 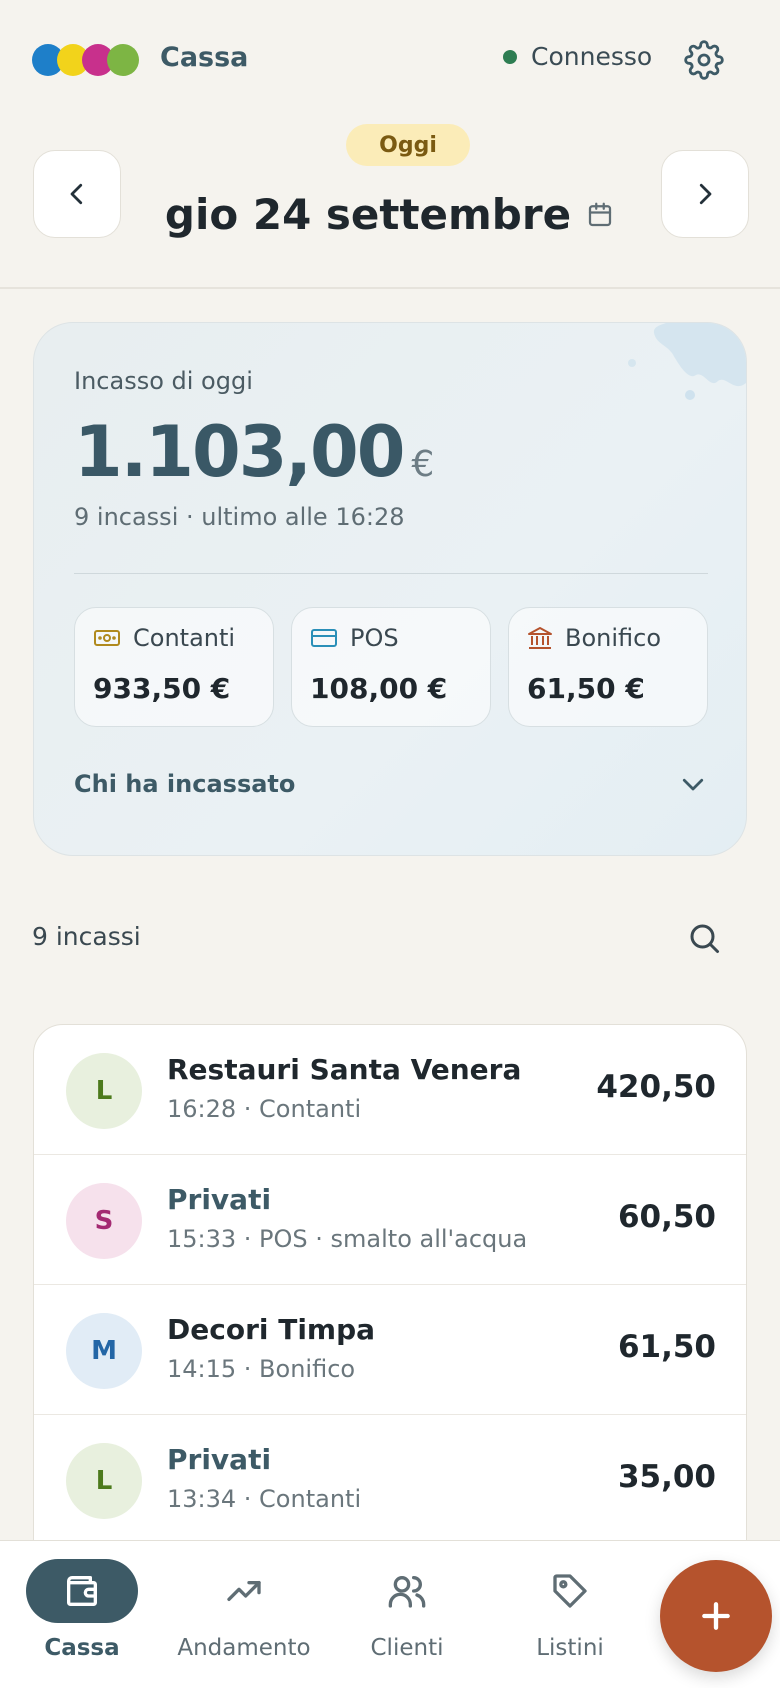 What do you see at coordinates (608, 667) in the screenshot?
I see `payment-method-bank-transfer: Bonifico 61,50 €` at bounding box center [608, 667].